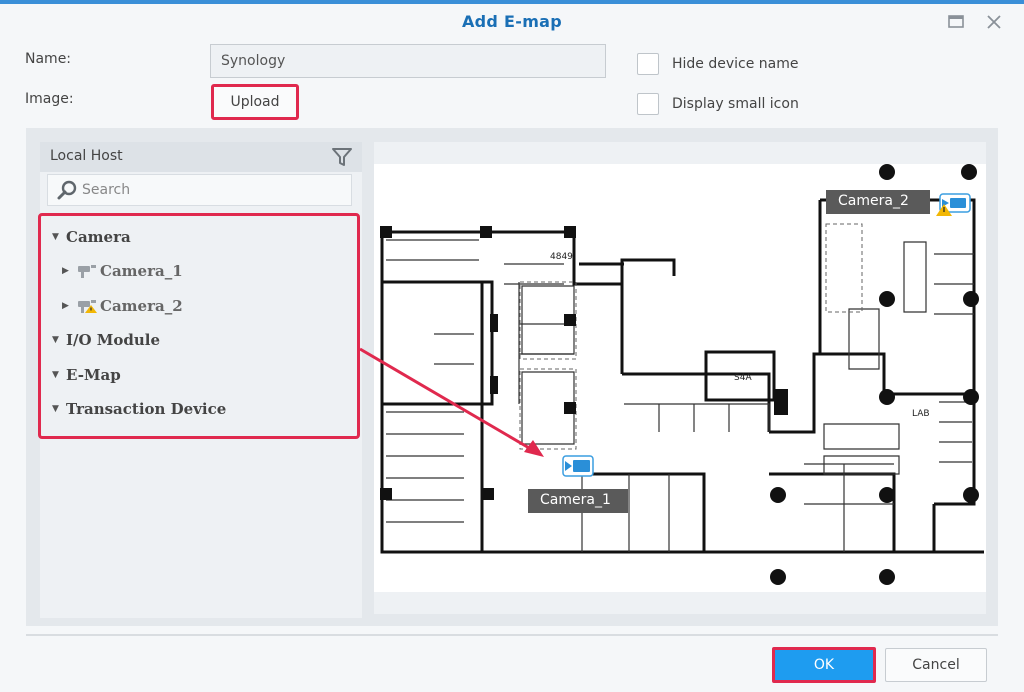 The width and height of the screenshot is (1024, 692). I want to click on tree-item-transaction-device: ▼ Transaction Device, so click(139, 409).